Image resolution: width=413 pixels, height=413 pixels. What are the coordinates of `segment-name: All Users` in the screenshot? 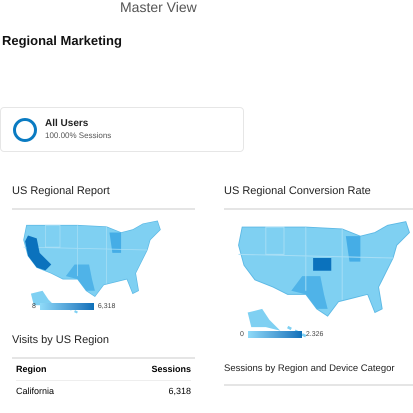 It's located at (67, 124).